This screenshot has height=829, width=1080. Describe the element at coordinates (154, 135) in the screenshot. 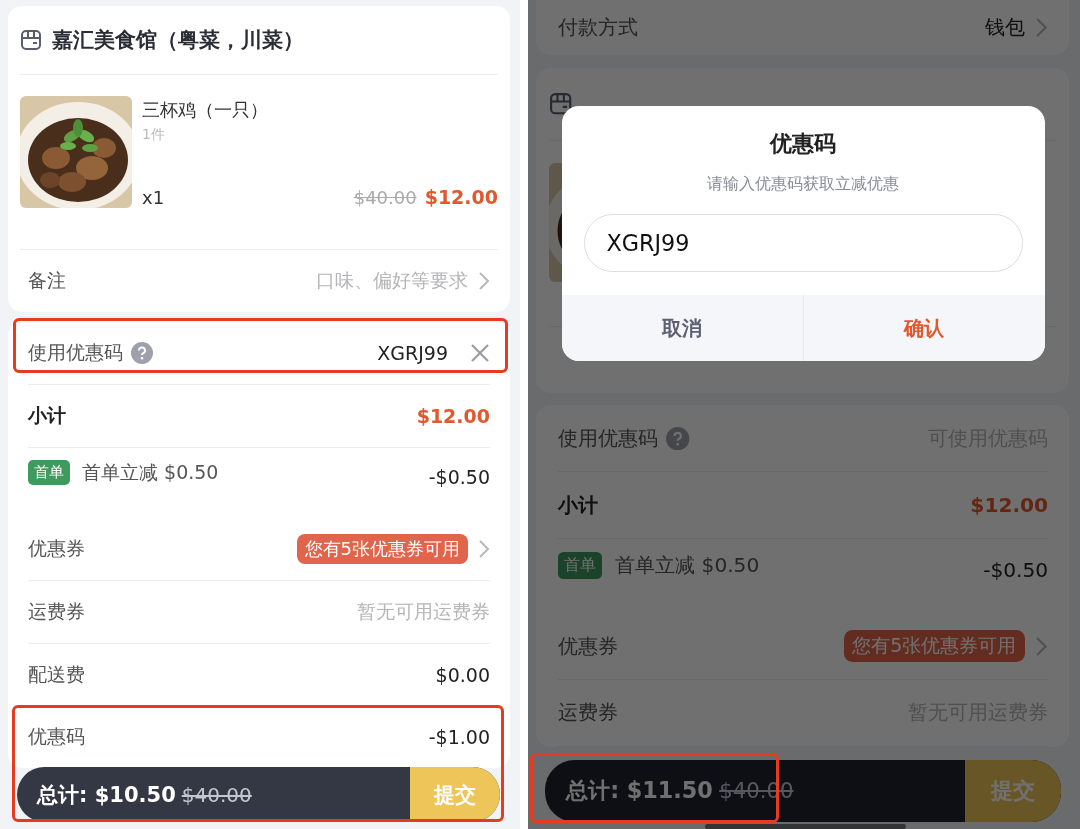

I see `item-count: 1件` at that location.